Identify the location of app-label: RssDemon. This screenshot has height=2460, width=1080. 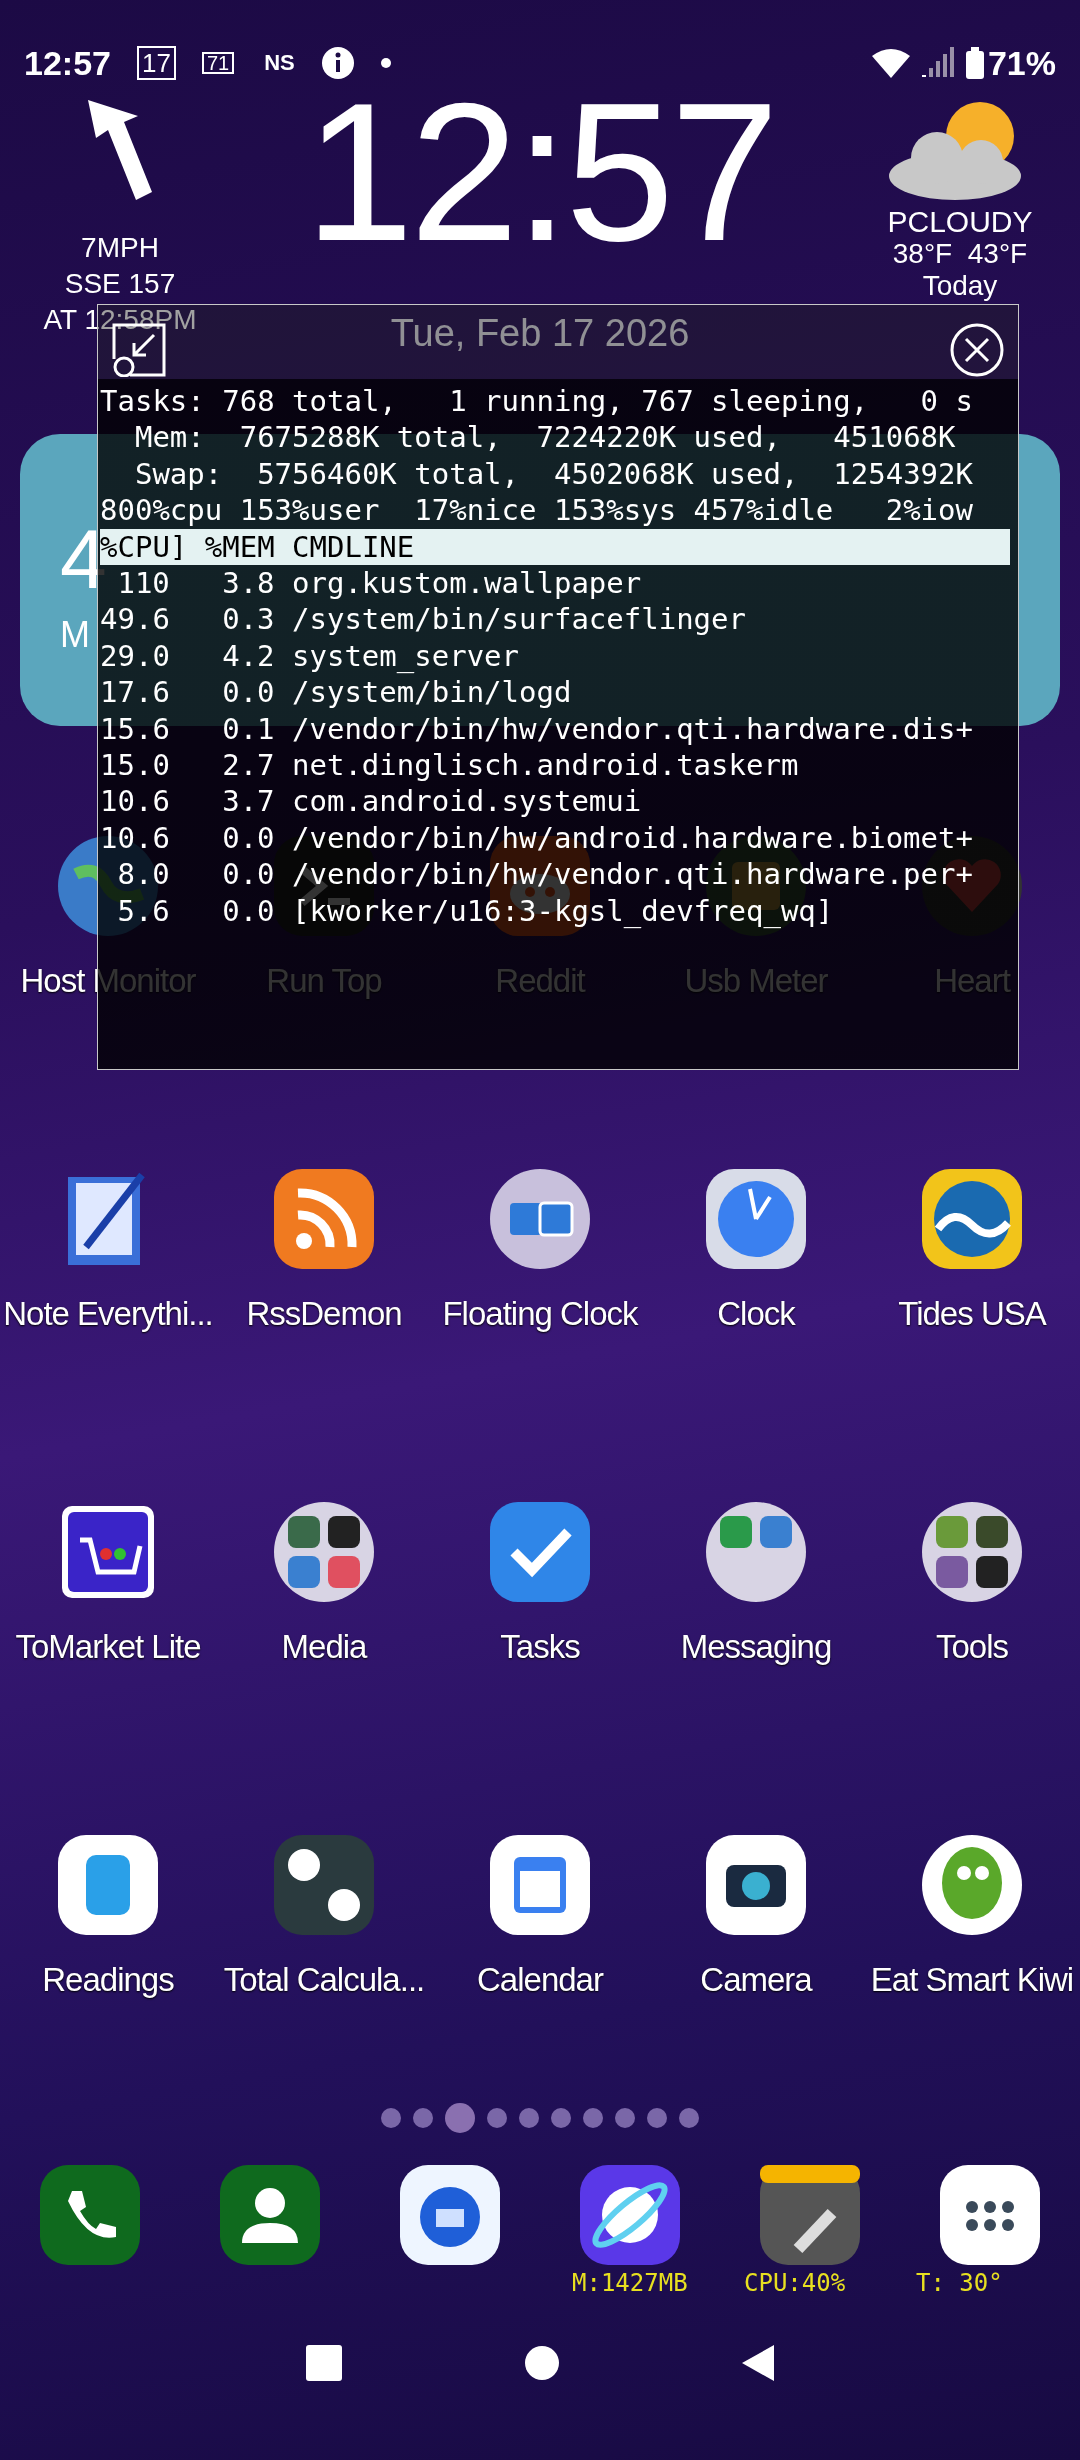
(324, 1314).